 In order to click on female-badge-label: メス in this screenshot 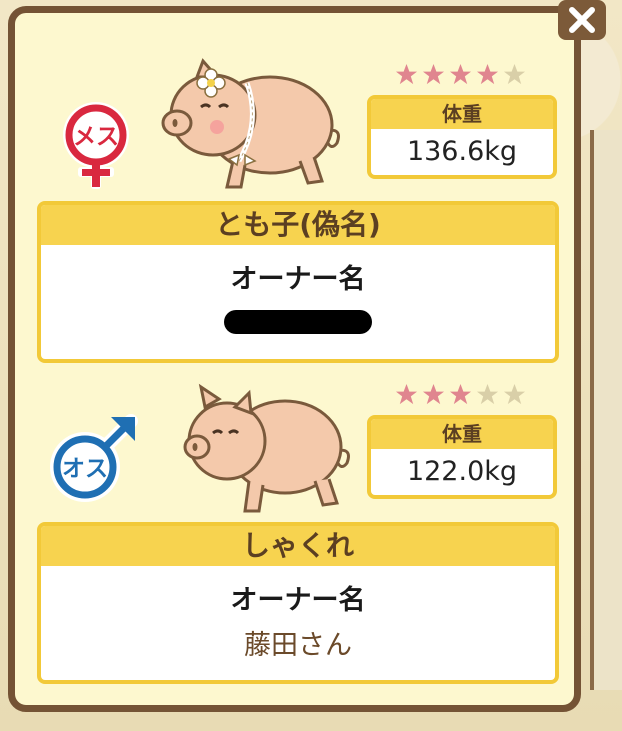, I will do `click(96, 137)`.